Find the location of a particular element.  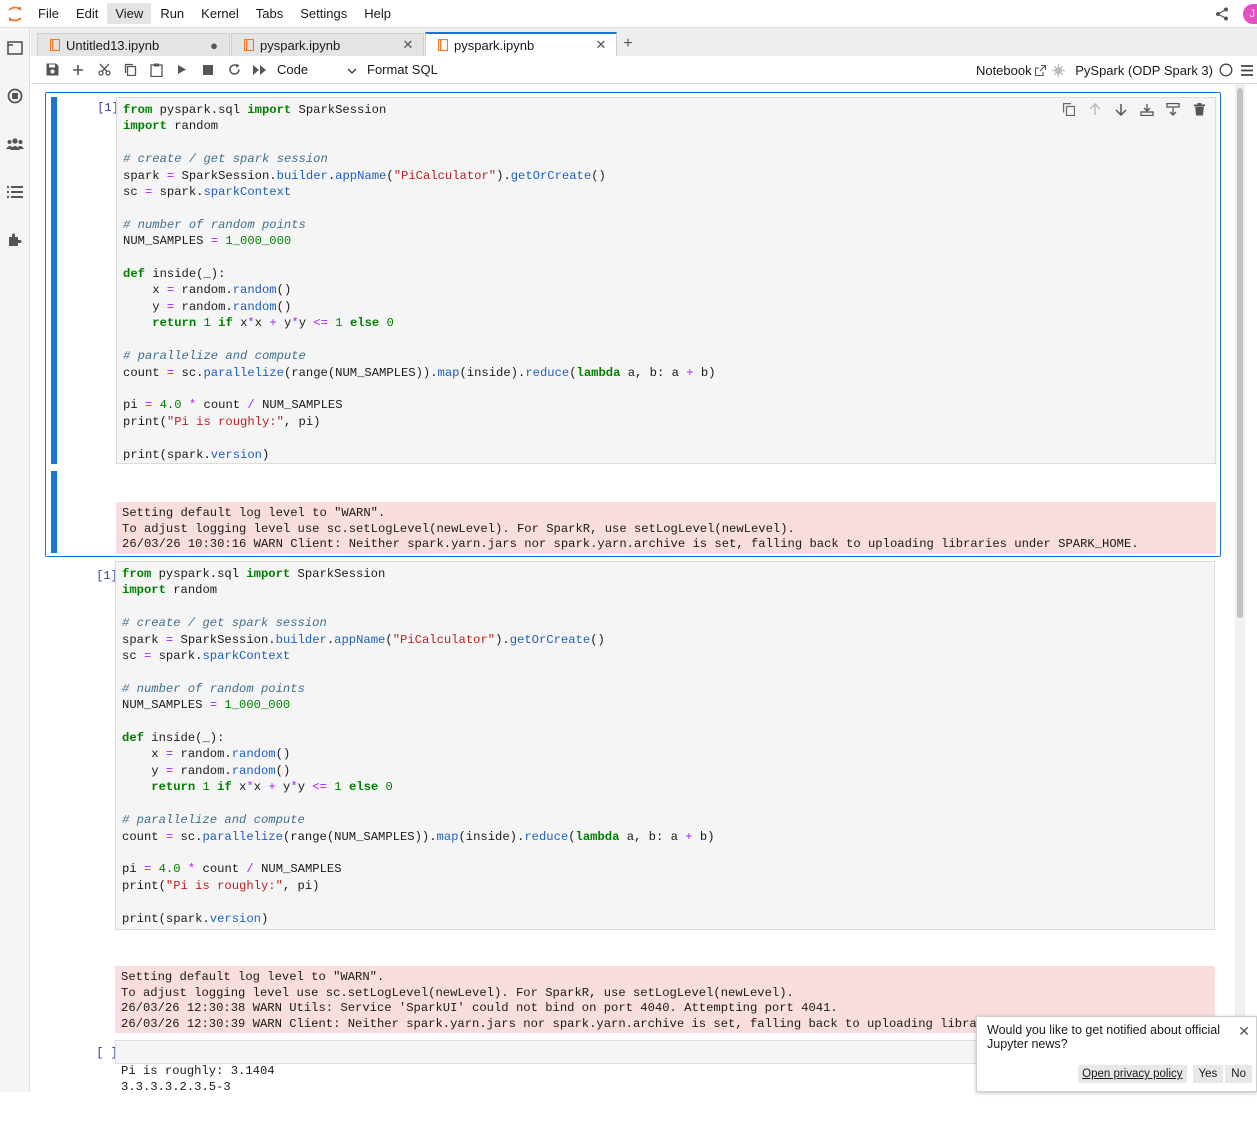

add-cell-icon is located at coordinates (78, 70).